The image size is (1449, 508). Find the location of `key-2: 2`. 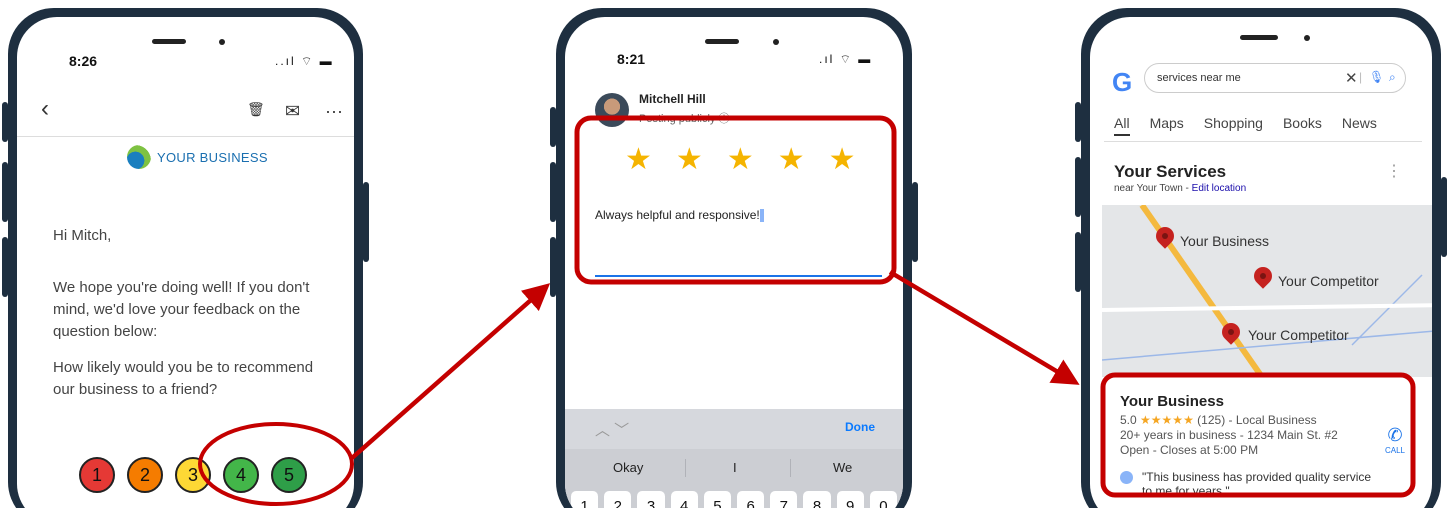

key-2: 2 is located at coordinates (618, 499).